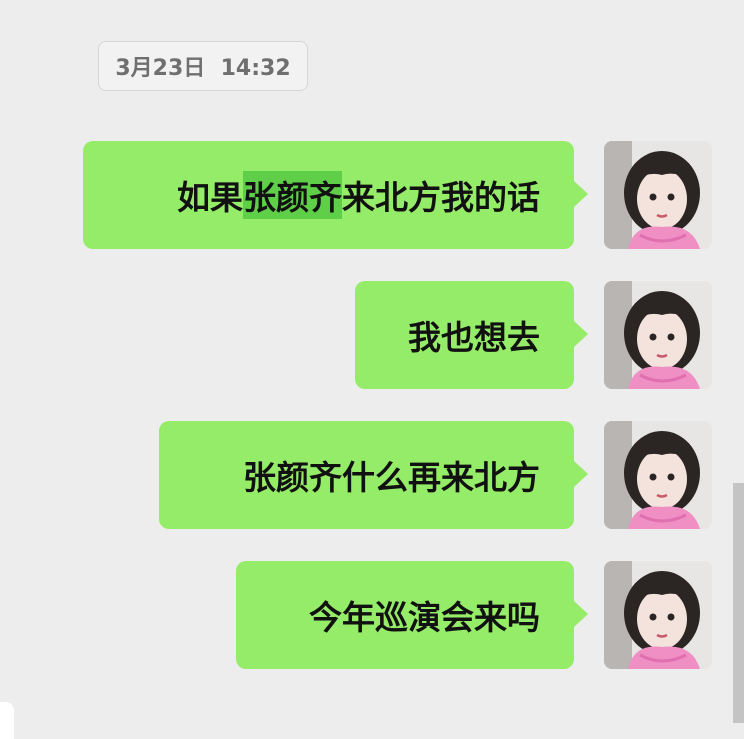 This screenshot has width=744, height=739. I want to click on input-area-edge, so click(7, 720).